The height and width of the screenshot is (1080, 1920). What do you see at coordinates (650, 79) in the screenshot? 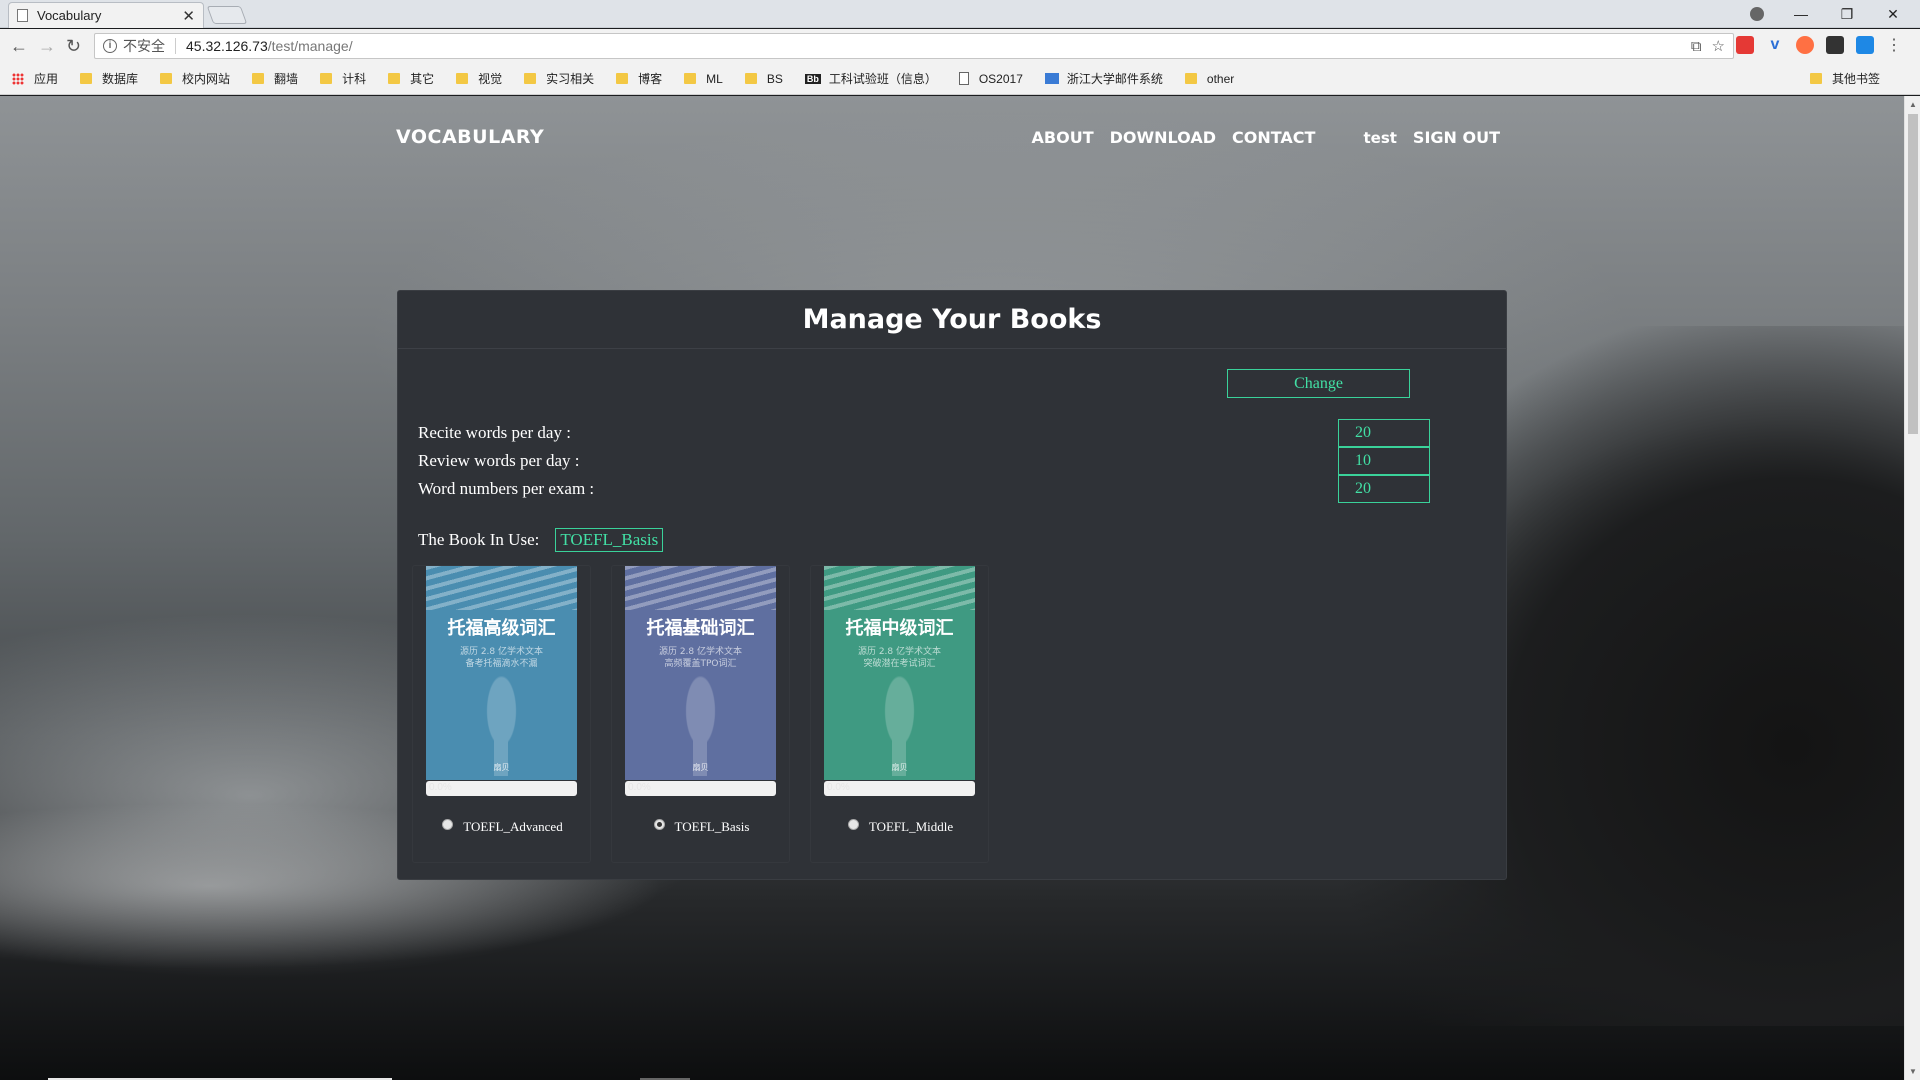
I see `bookmark-label: 博客` at bounding box center [650, 79].